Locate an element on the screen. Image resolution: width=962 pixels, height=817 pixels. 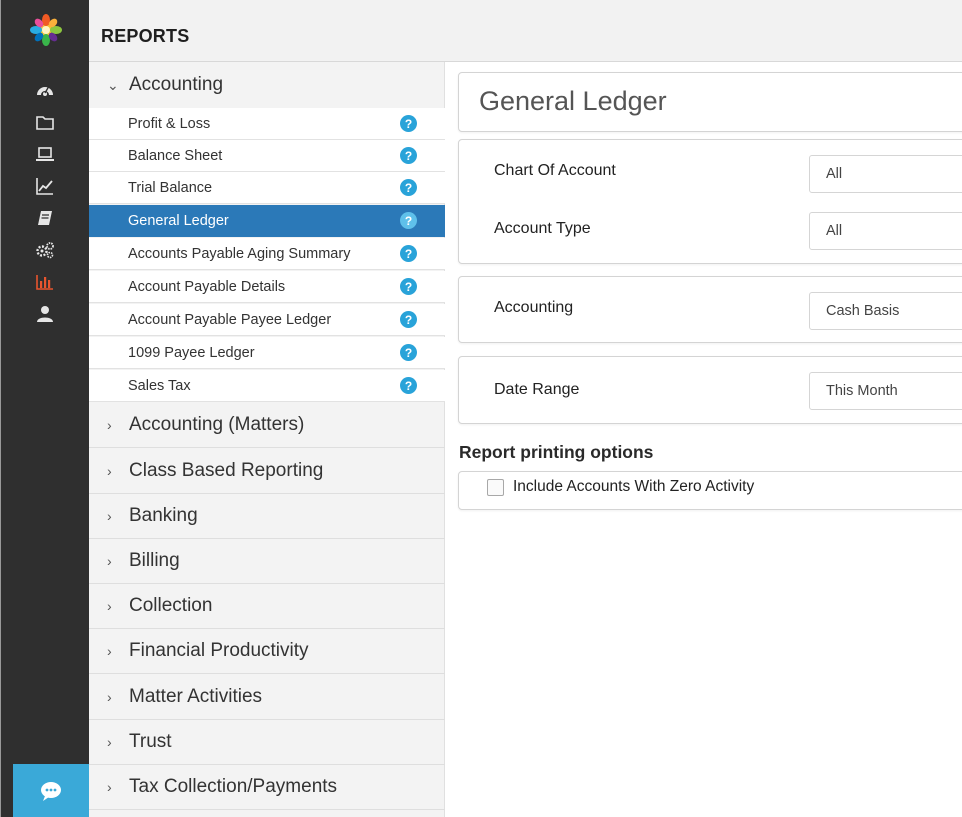
report-item-label: Accounts Payable Aging Summary is located at coordinates (239, 253).